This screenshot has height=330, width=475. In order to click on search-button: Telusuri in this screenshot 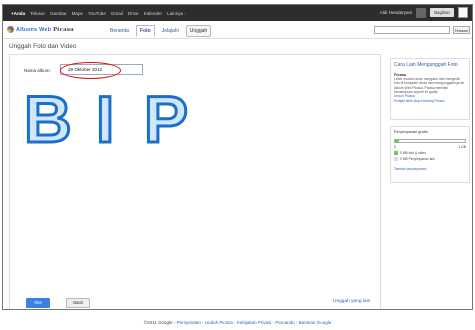, I will do `click(461, 30)`.